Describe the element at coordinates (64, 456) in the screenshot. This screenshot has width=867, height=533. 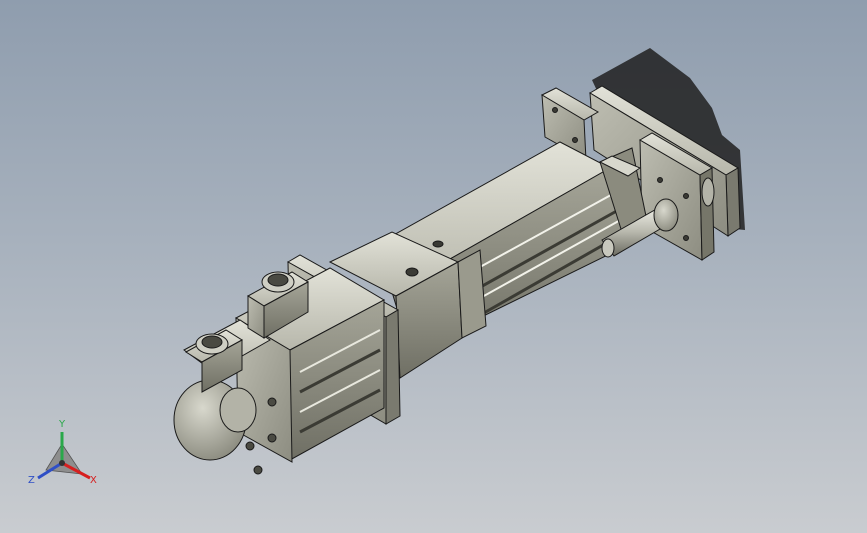
I see `orientation-triad` at that location.